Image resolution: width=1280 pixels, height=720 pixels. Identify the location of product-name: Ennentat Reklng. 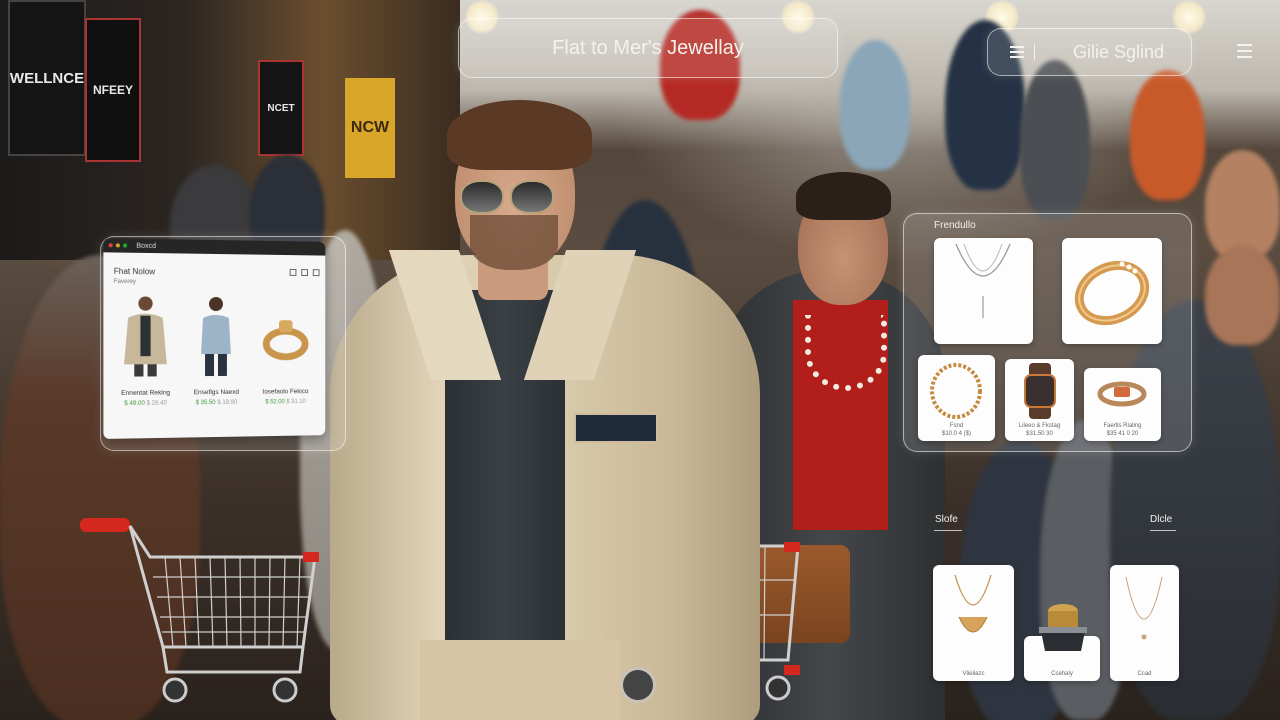
(145, 393).